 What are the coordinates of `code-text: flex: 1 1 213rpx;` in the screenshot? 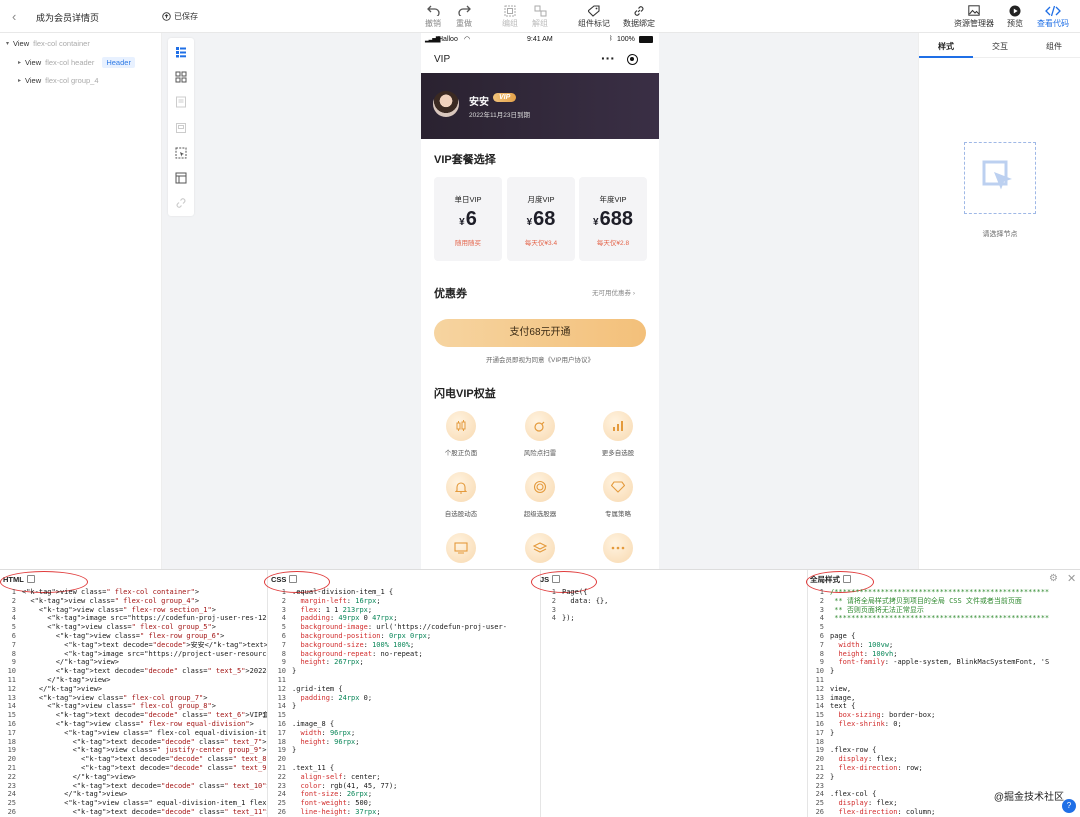 It's located at (336, 609).